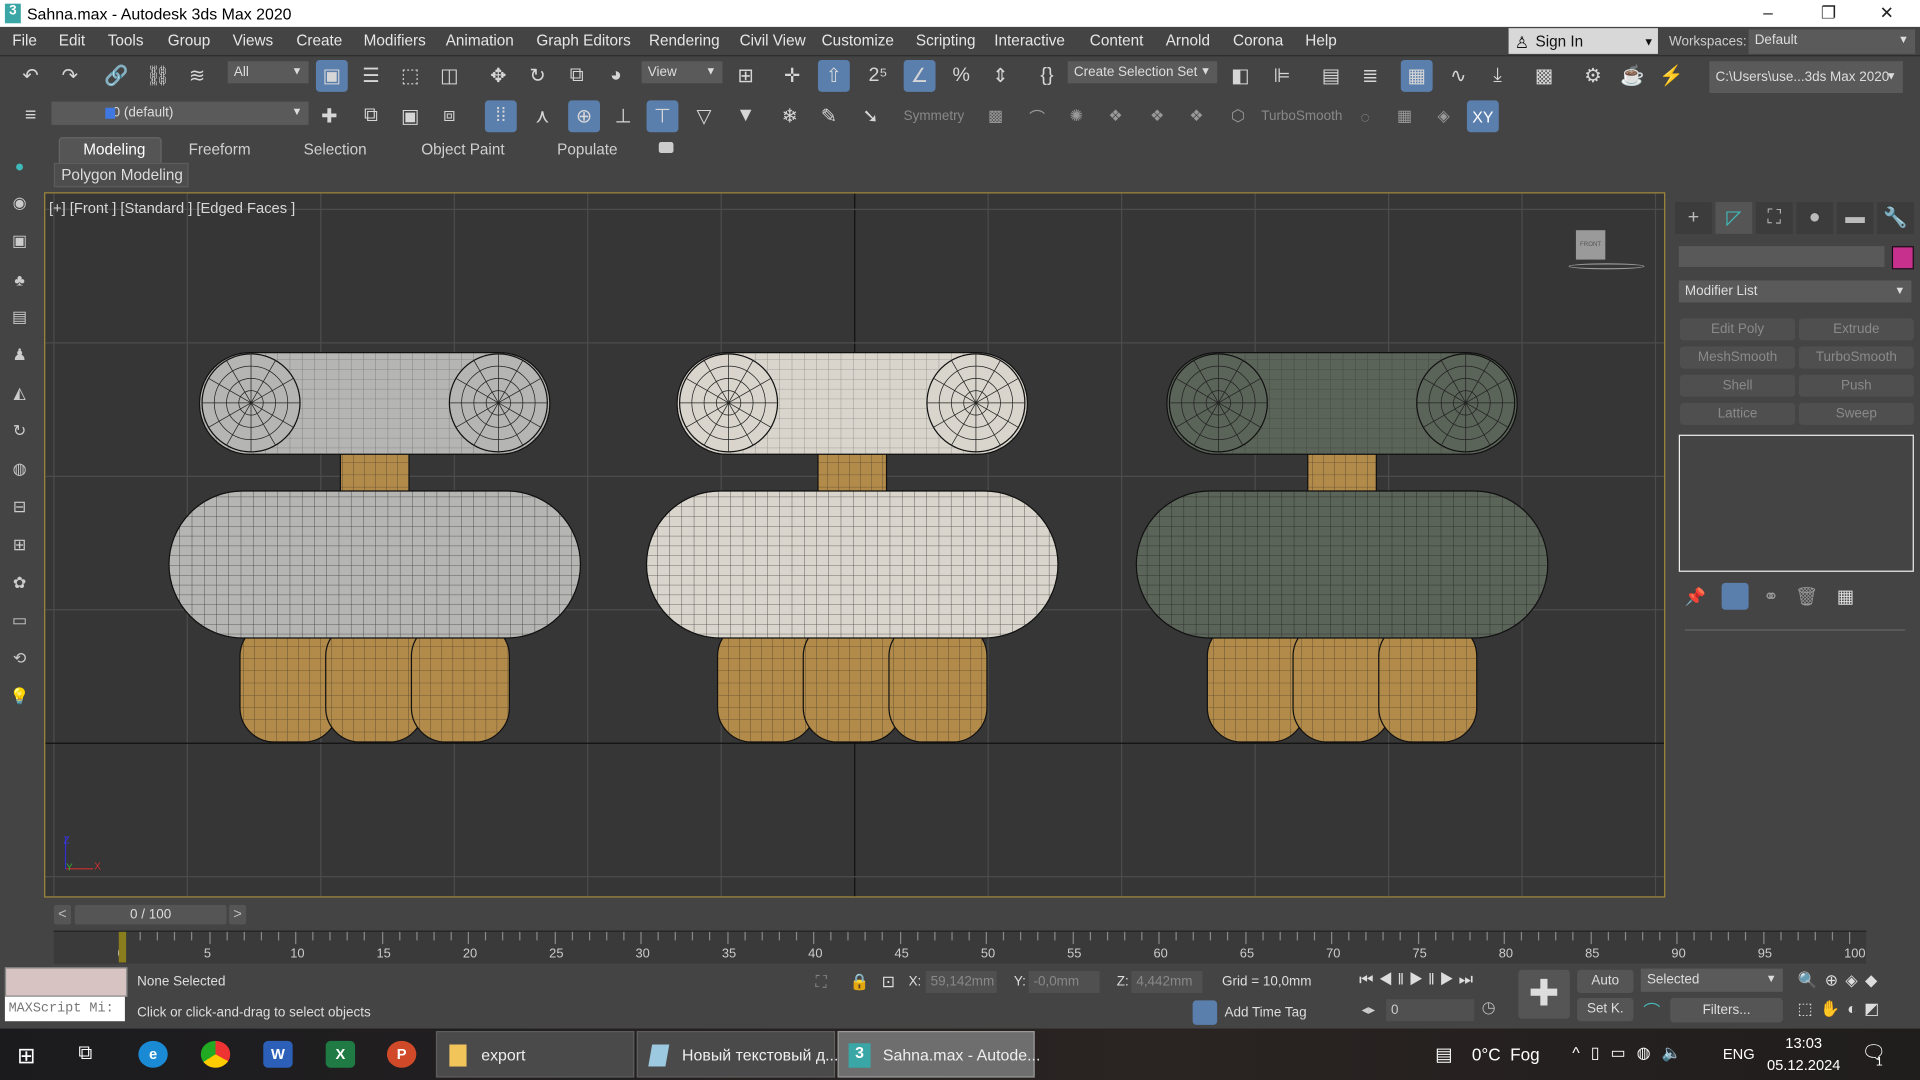 Image resolution: width=1920 pixels, height=1080 pixels. What do you see at coordinates (319, 40) in the screenshot?
I see `menu-create: Create` at bounding box center [319, 40].